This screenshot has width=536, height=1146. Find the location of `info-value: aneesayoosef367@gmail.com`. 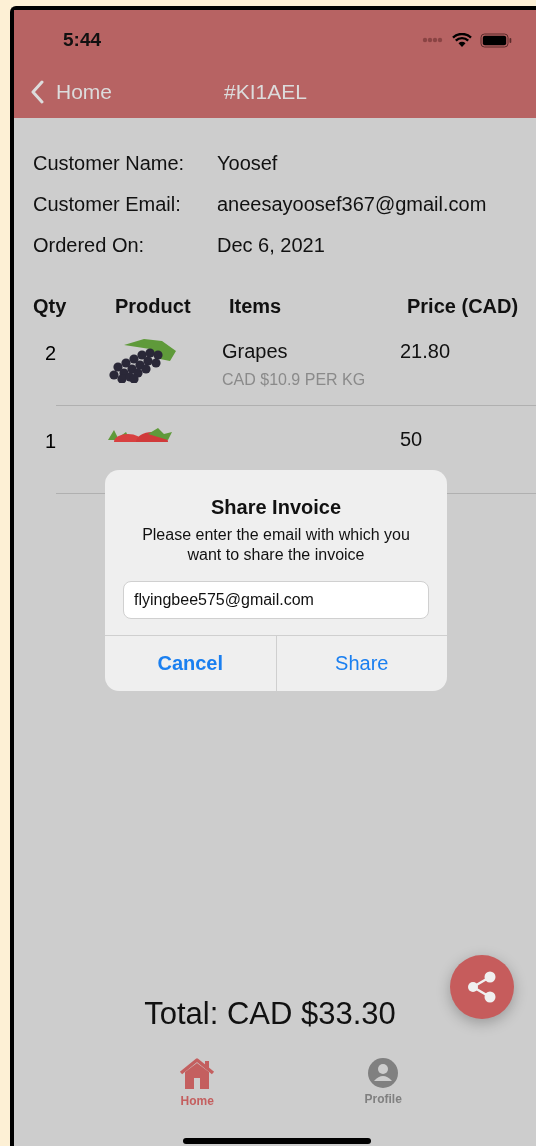

info-value: aneesayoosef367@gmail.com is located at coordinates (352, 204).